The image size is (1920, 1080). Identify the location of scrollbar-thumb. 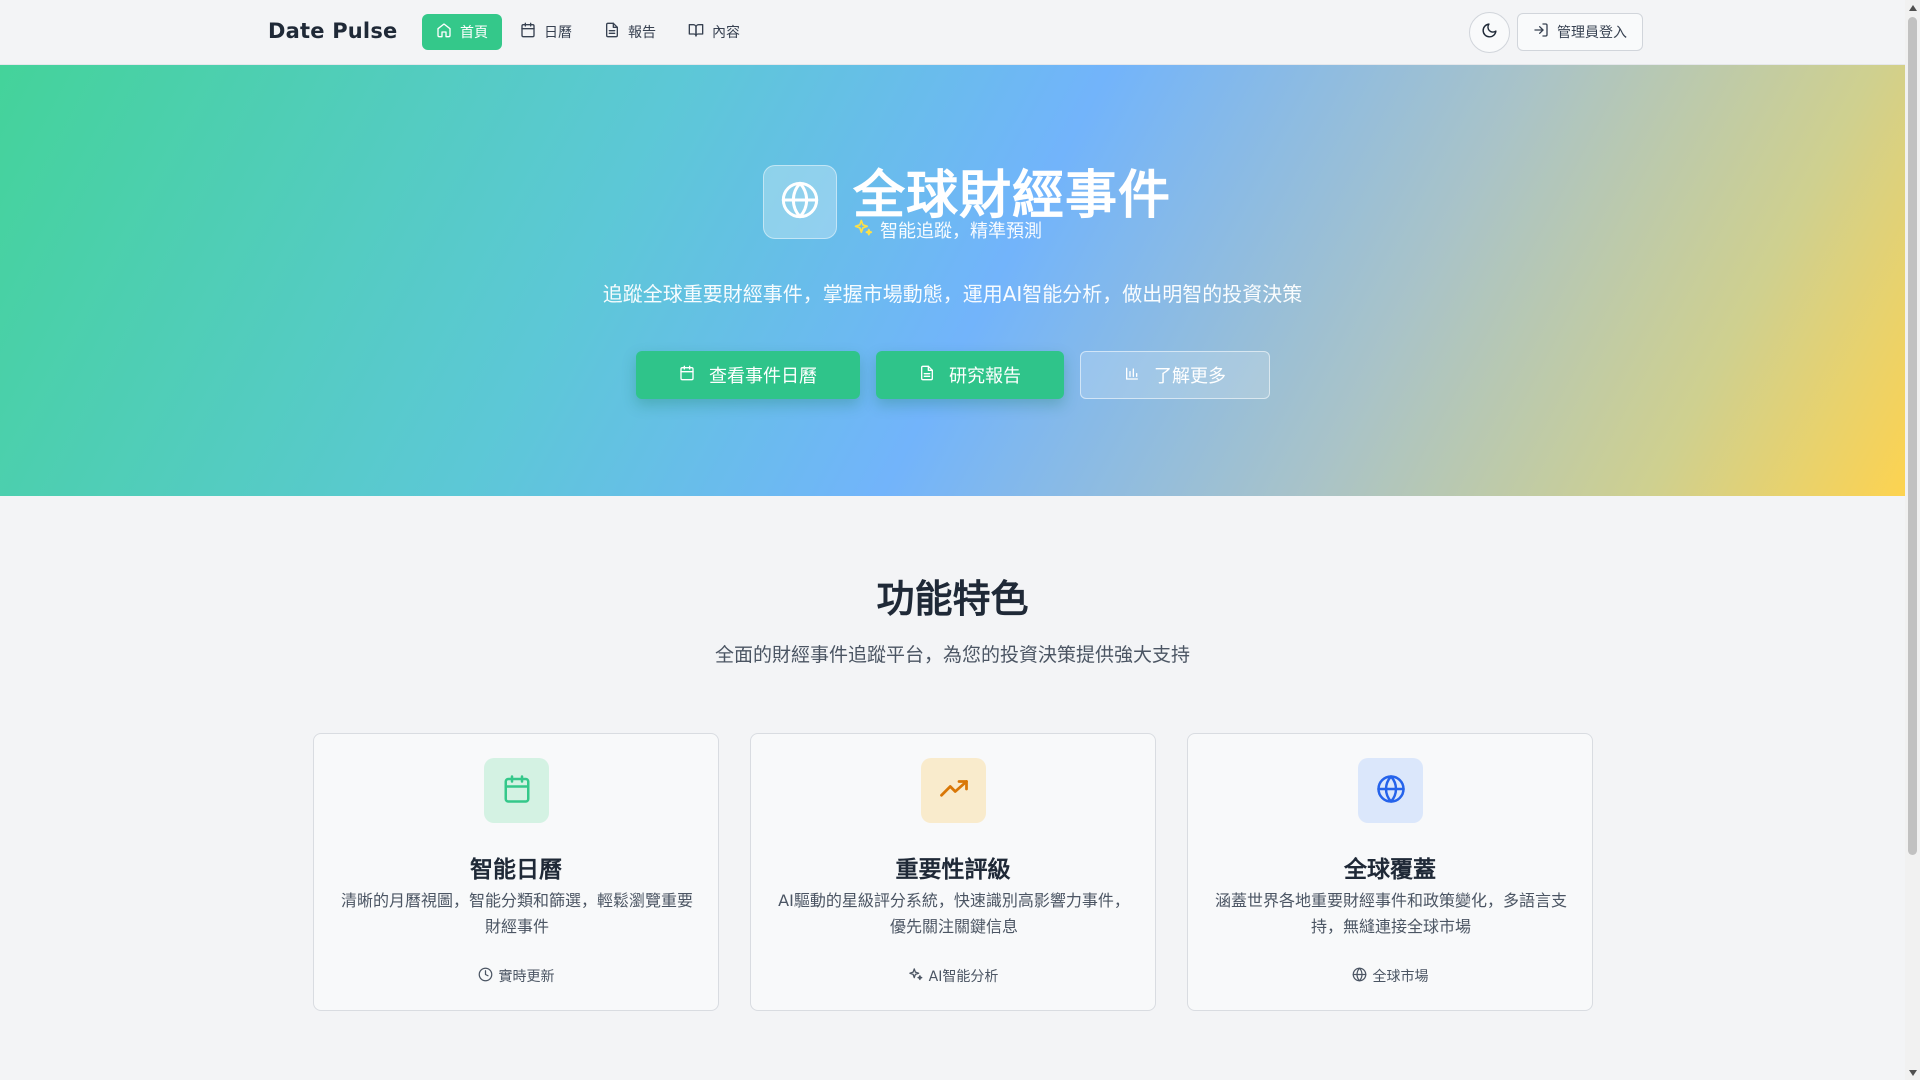
(1912, 436).